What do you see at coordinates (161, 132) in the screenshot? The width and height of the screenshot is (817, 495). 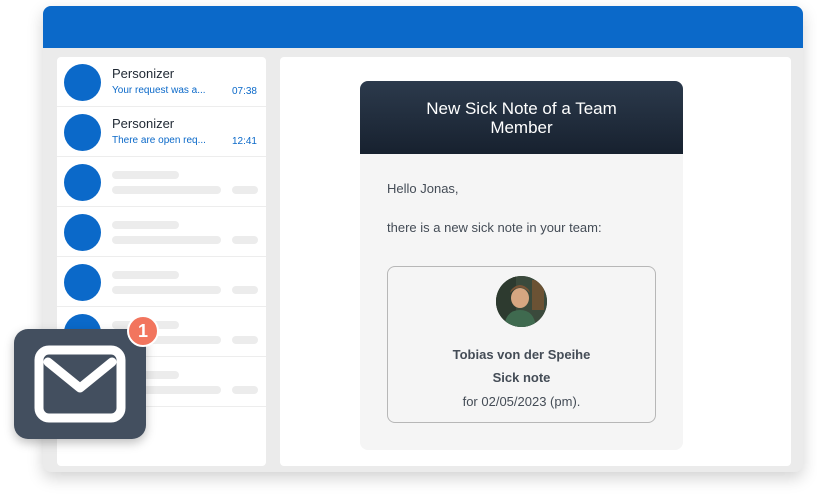 I see `list-item: Personizer There are open req... 12:41` at bounding box center [161, 132].